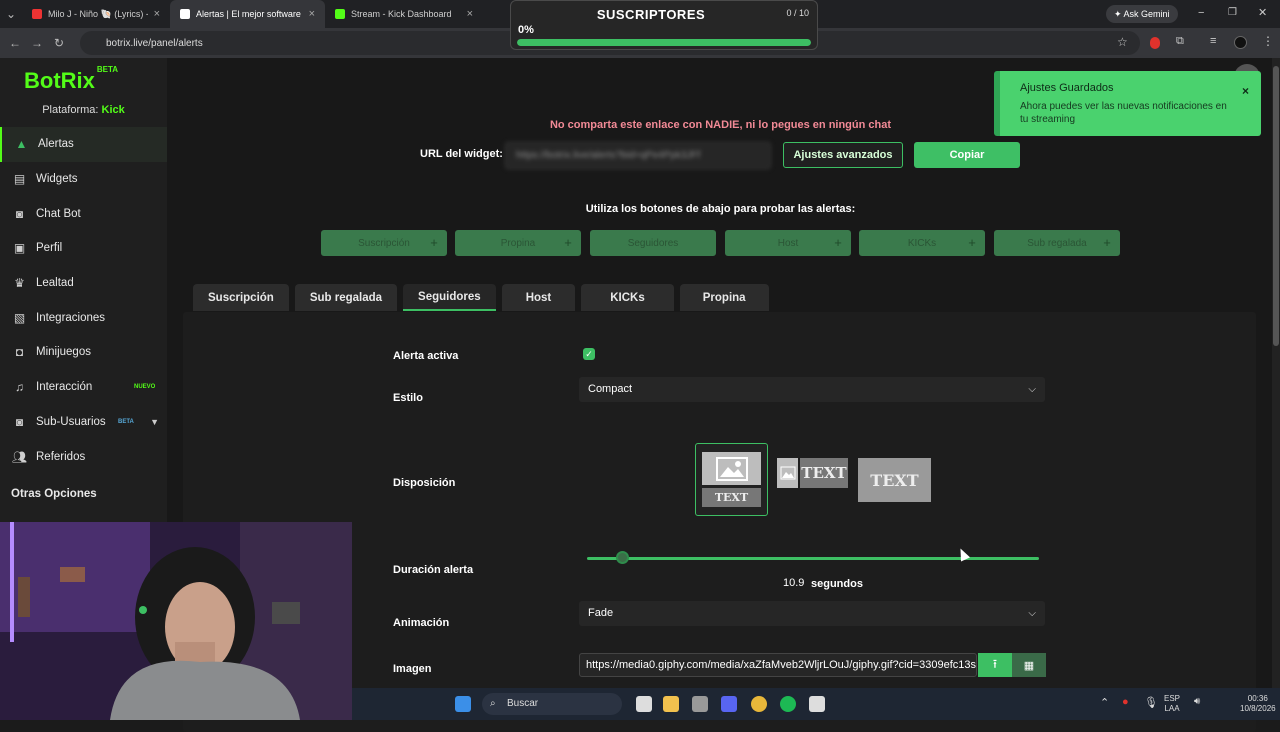 This screenshot has width=1280, height=732. I want to click on tab-host: Host, so click(538, 297).